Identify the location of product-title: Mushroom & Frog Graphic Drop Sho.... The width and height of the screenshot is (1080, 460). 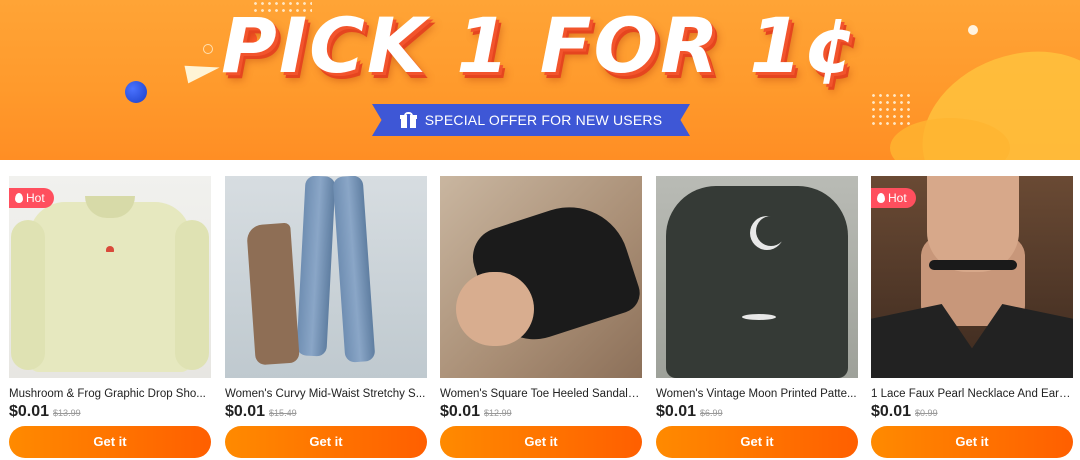
(110, 394).